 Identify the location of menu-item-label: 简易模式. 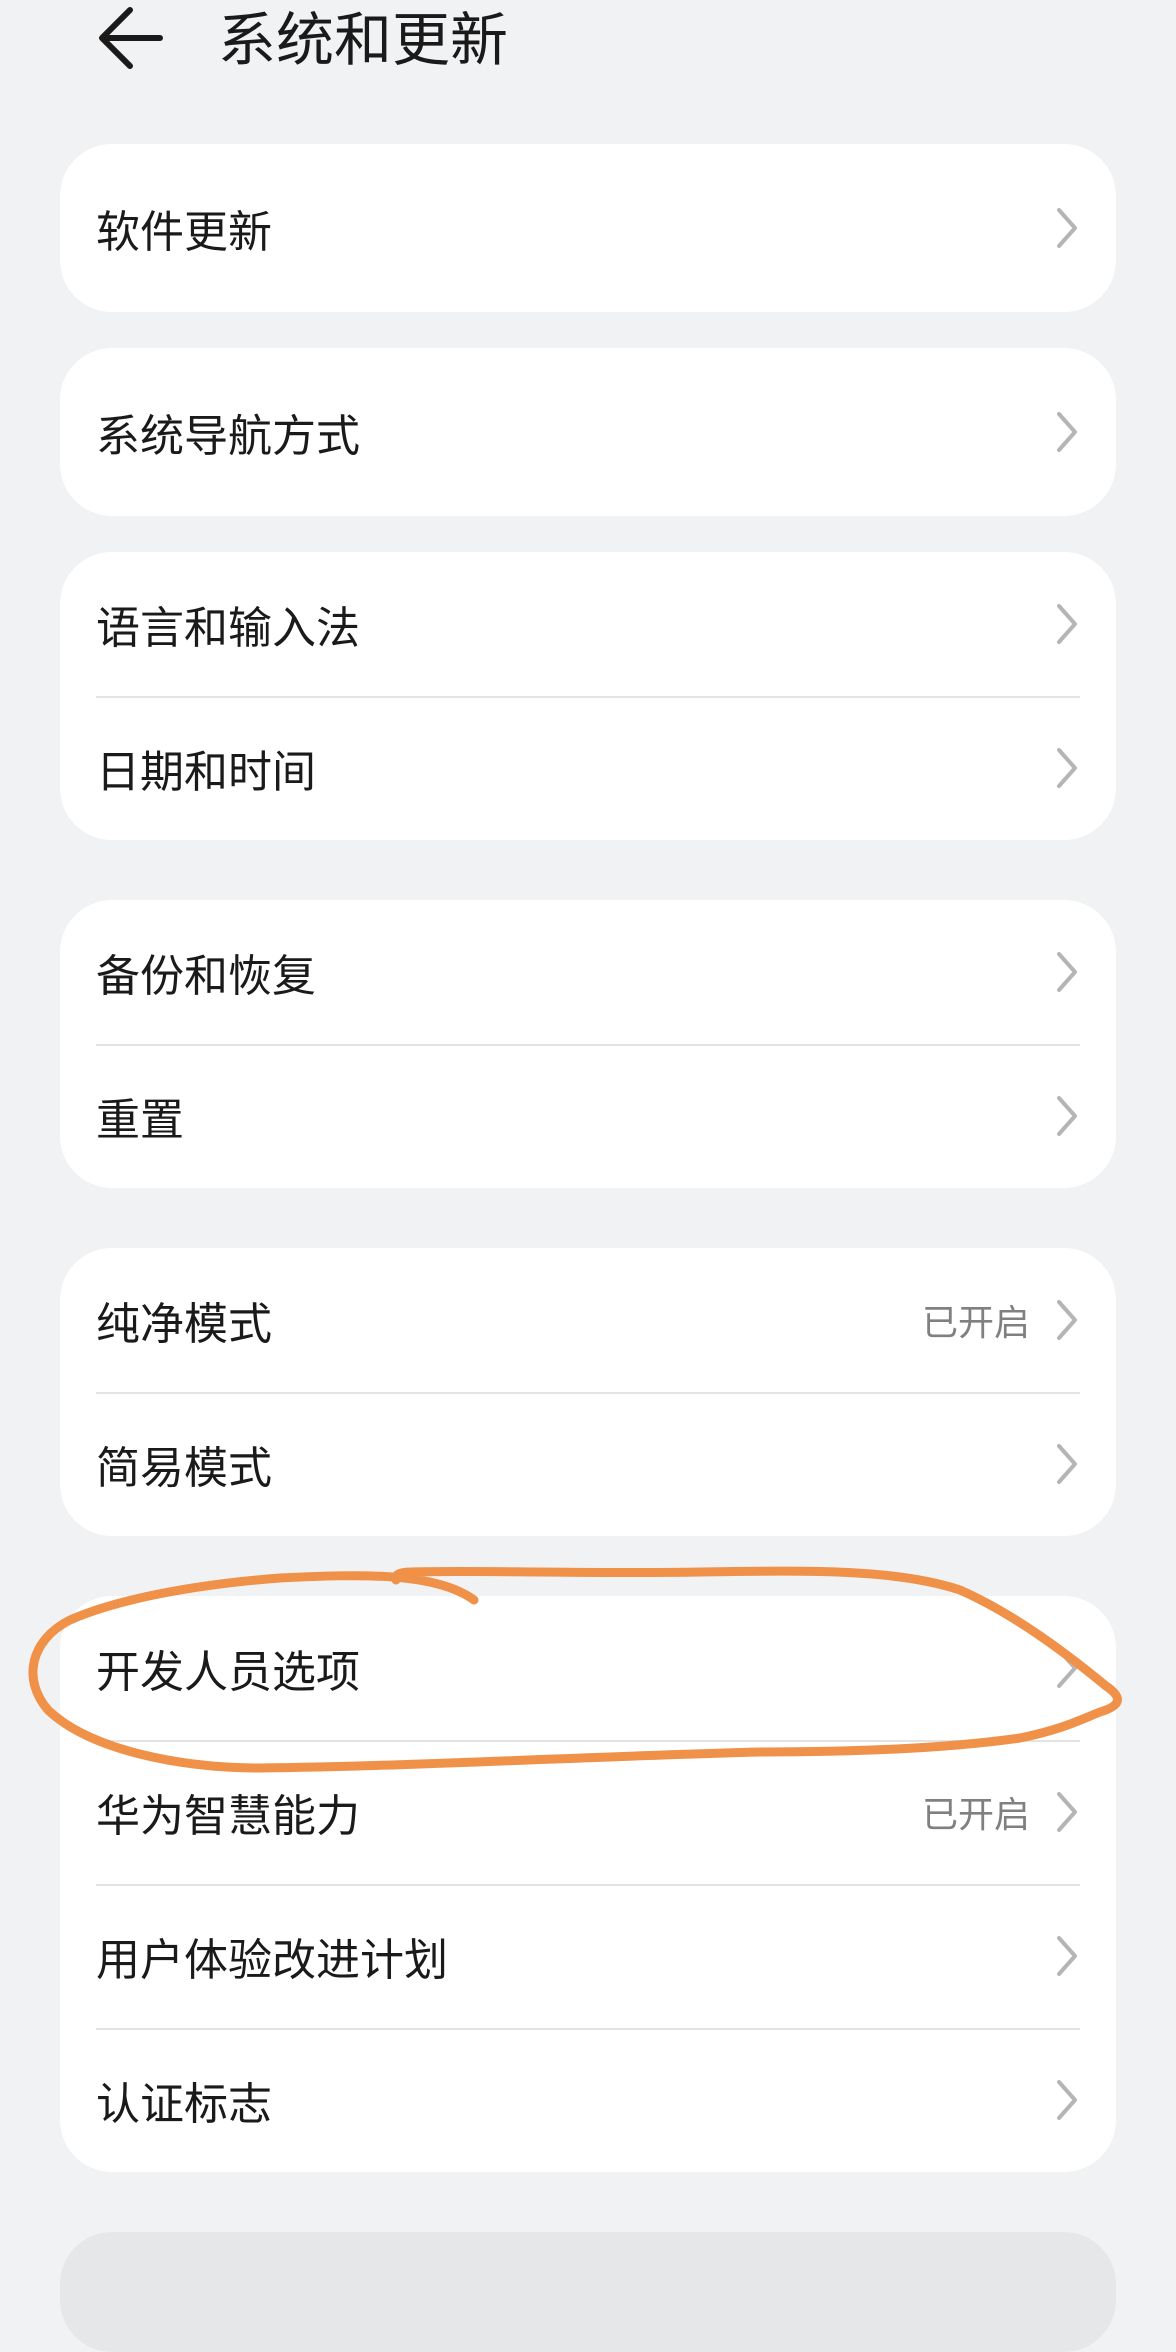
(184, 1468).